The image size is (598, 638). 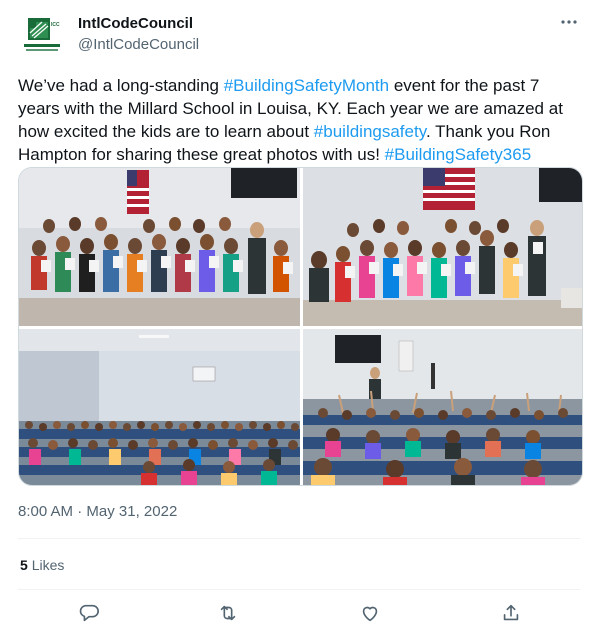 I want to click on tweet-date: May 31, 2022, so click(x=132, y=511).